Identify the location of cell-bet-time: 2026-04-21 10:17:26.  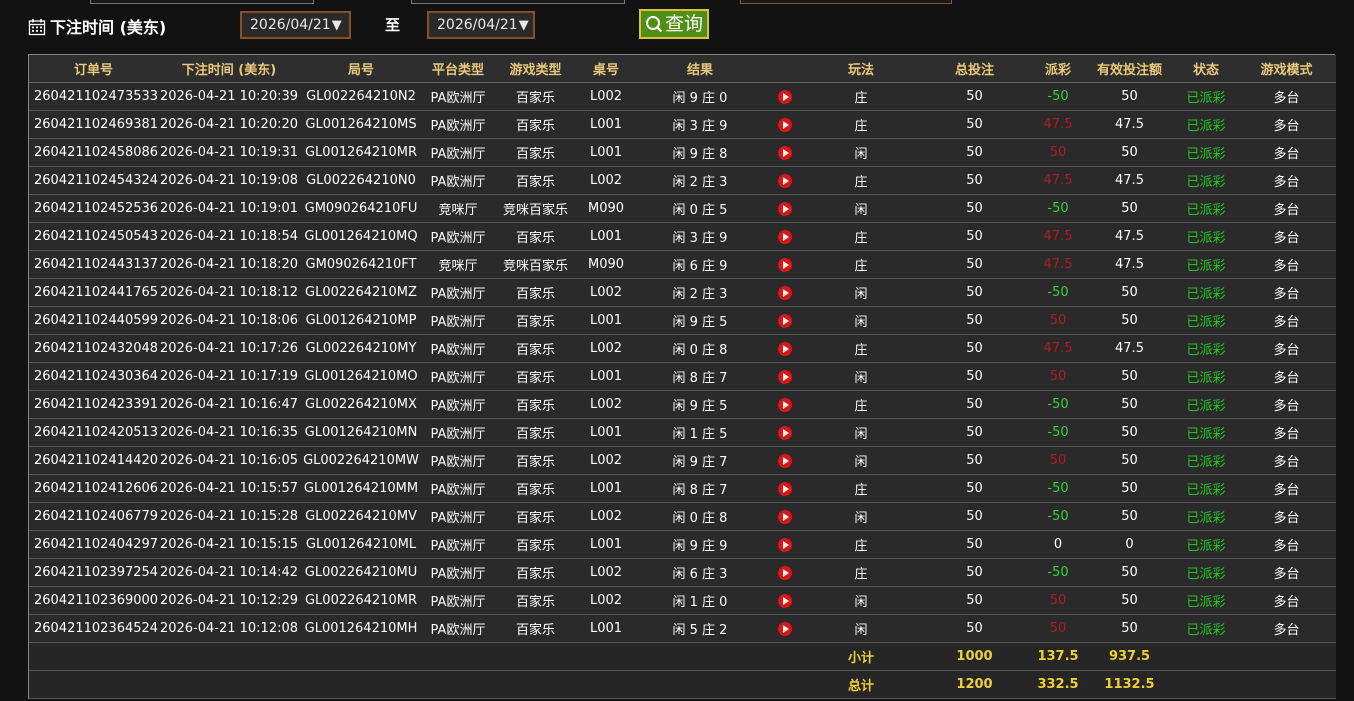
(229, 348).